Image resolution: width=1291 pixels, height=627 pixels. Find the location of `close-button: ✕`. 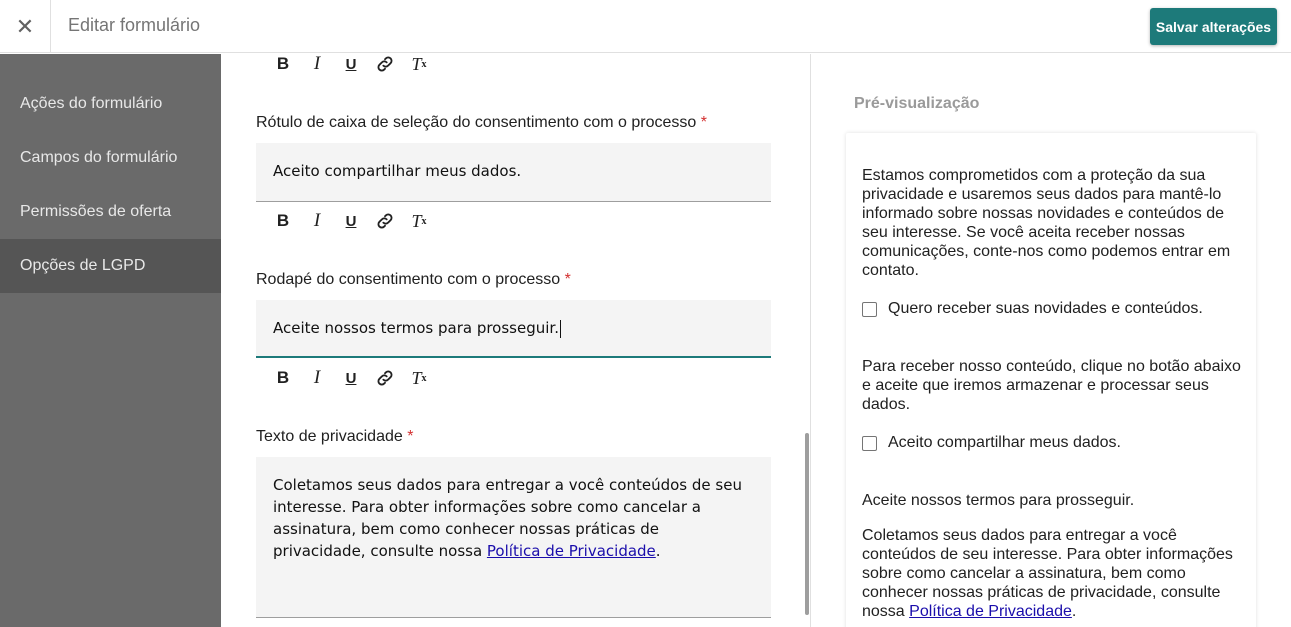

close-button: ✕ is located at coordinates (25, 26).